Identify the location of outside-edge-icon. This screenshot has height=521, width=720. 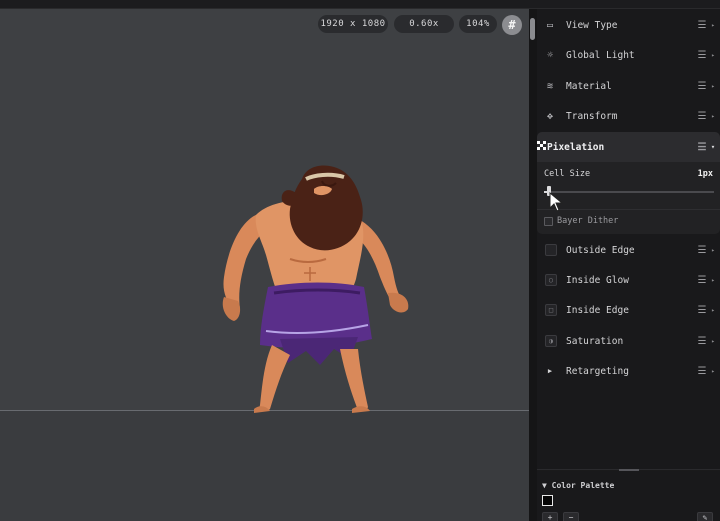
(551, 250).